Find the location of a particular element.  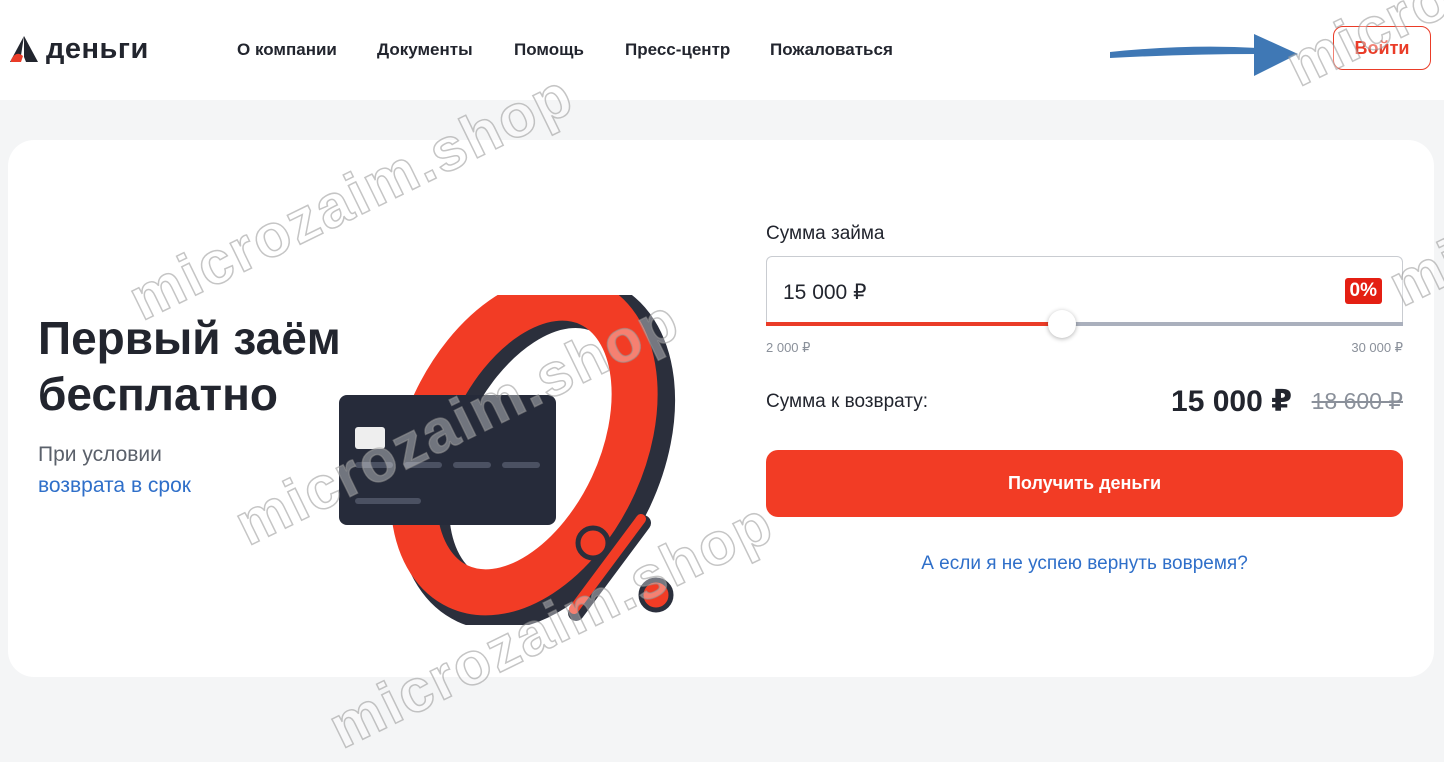

hero-subtitle-link: возврата в срок is located at coordinates (114, 486).